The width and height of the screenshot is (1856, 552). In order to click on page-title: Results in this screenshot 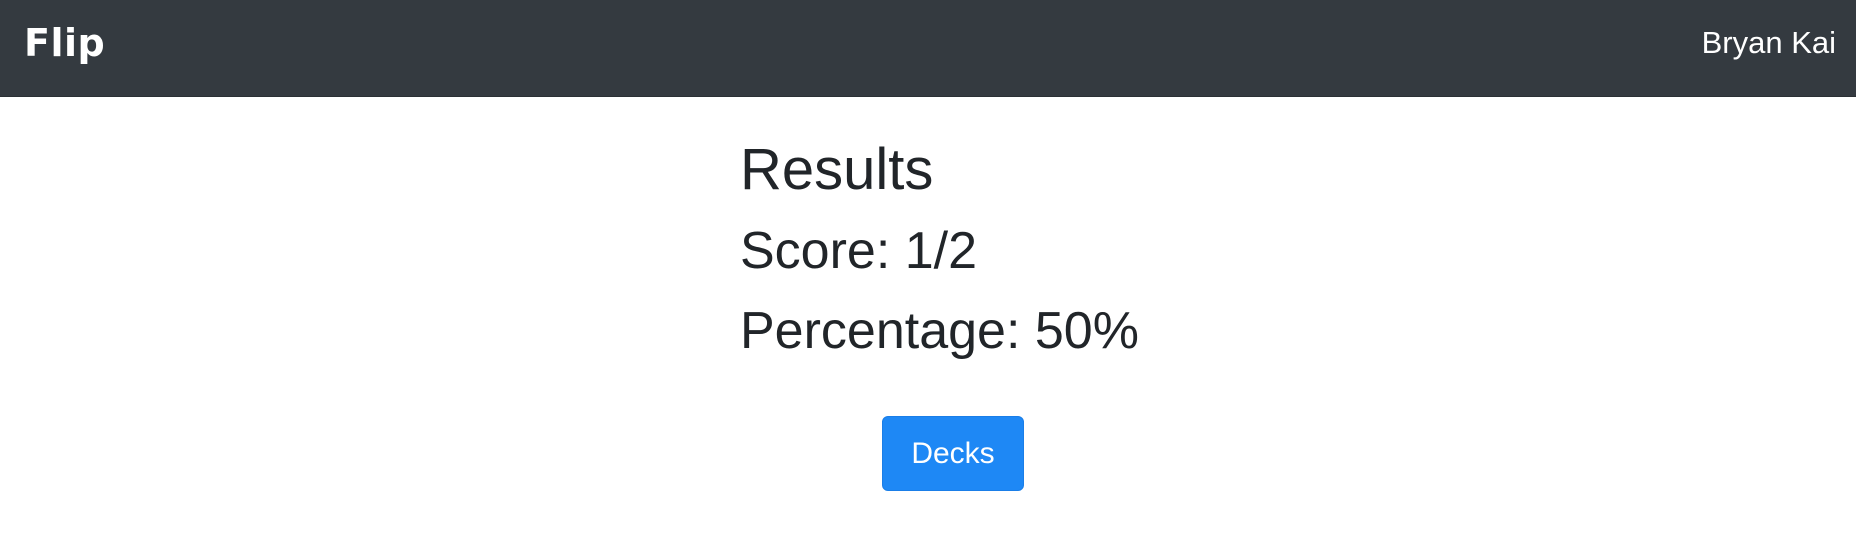, I will do `click(837, 169)`.